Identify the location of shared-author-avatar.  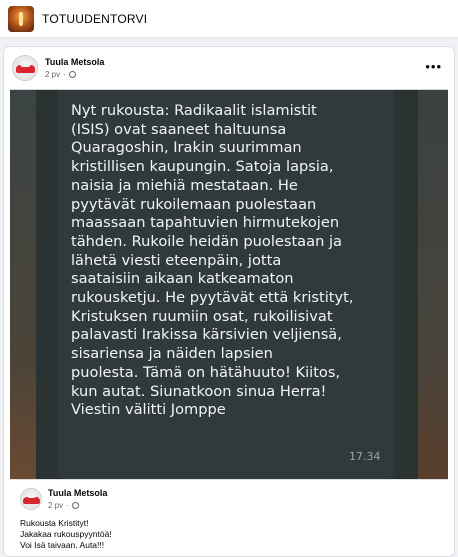
(31, 499).